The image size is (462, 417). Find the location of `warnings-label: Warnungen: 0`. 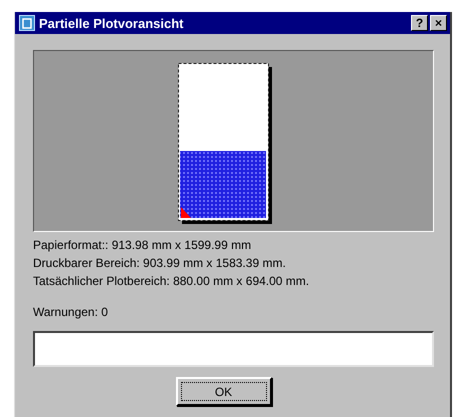

warnings-label: Warnungen: 0 is located at coordinates (70, 312).